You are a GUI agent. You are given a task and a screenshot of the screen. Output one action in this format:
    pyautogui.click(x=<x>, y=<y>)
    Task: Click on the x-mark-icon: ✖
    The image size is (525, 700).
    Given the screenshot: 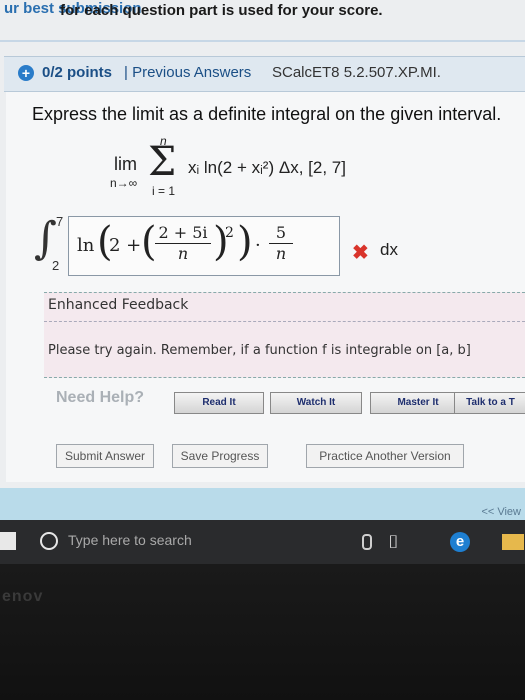 What is the action you would take?
    pyautogui.click(x=360, y=253)
    